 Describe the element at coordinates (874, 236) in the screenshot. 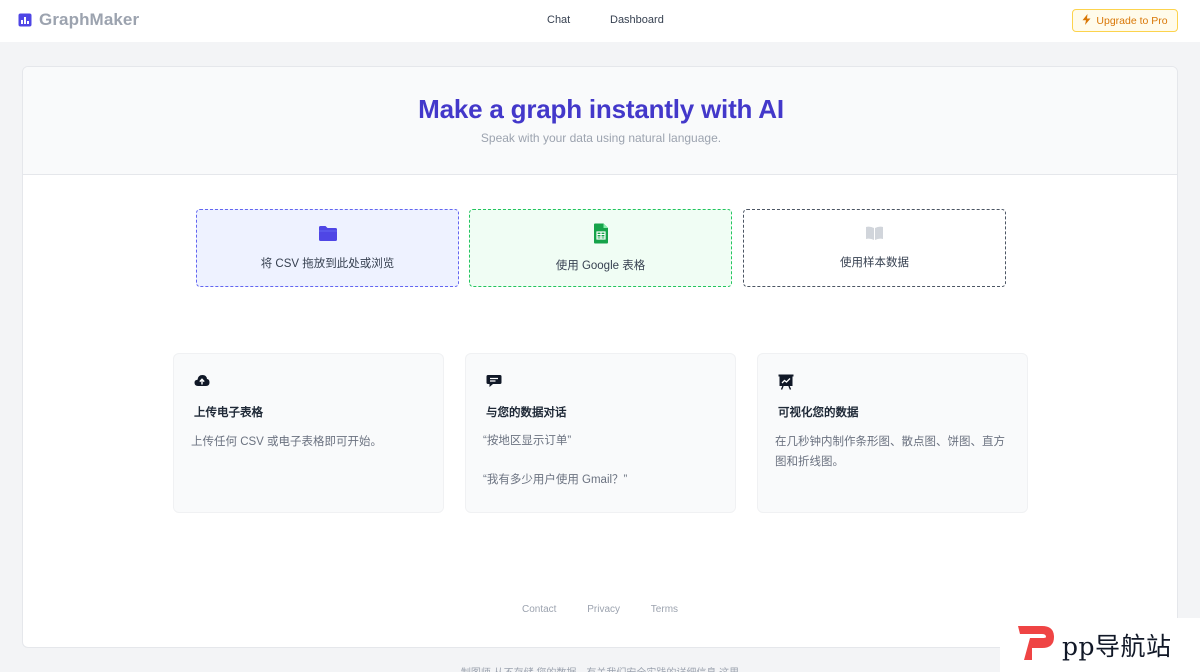

I see `book-icon` at that location.